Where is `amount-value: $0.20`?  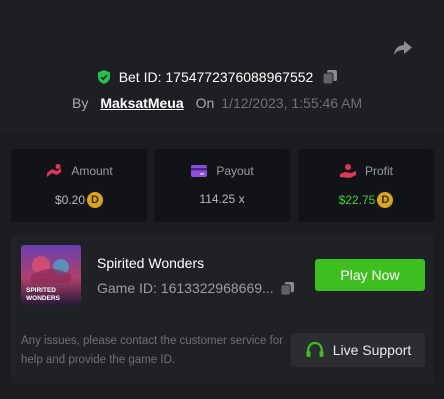
amount-value: $0.20 is located at coordinates (70, 200).